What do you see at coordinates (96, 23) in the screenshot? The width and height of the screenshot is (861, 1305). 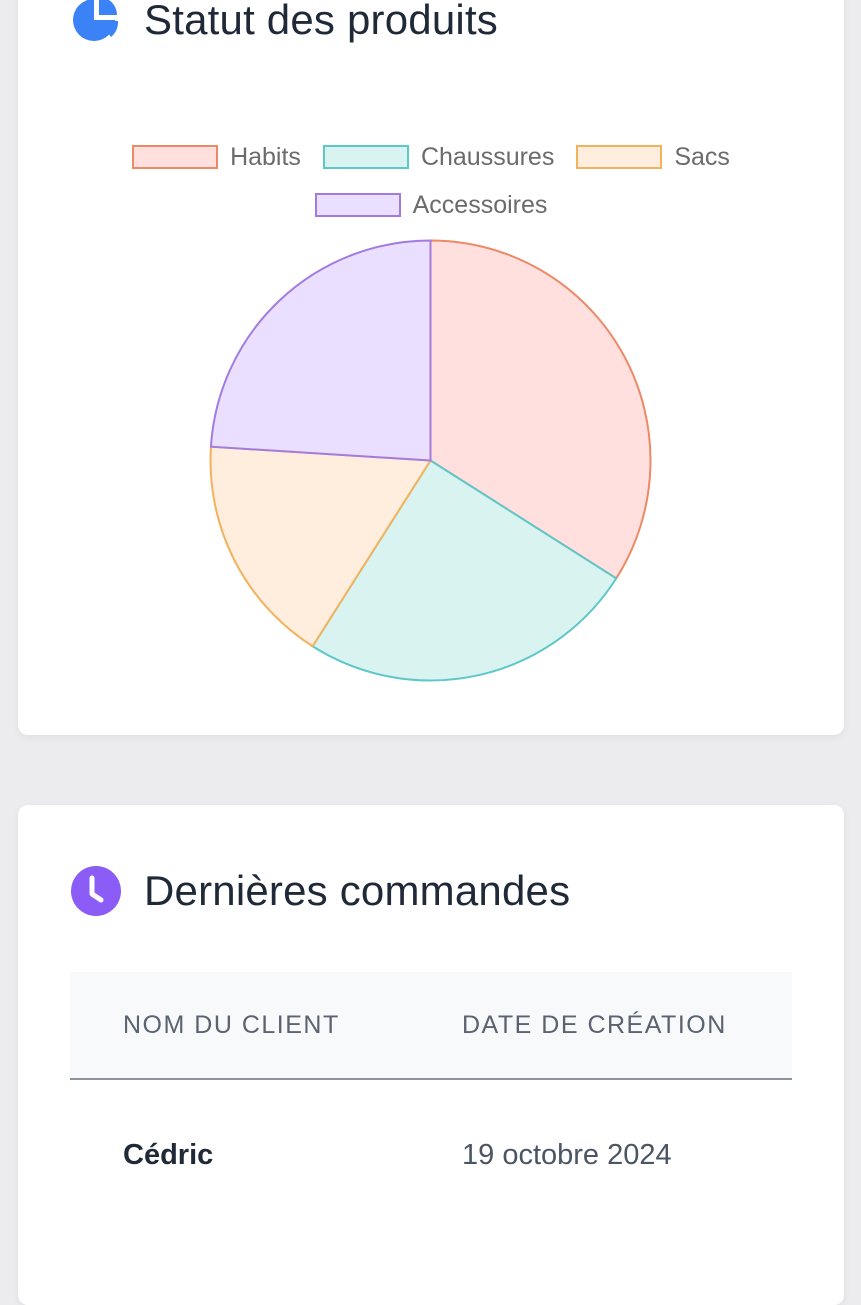 I see `chart-pie-icon` at bounding box center [96, 23].